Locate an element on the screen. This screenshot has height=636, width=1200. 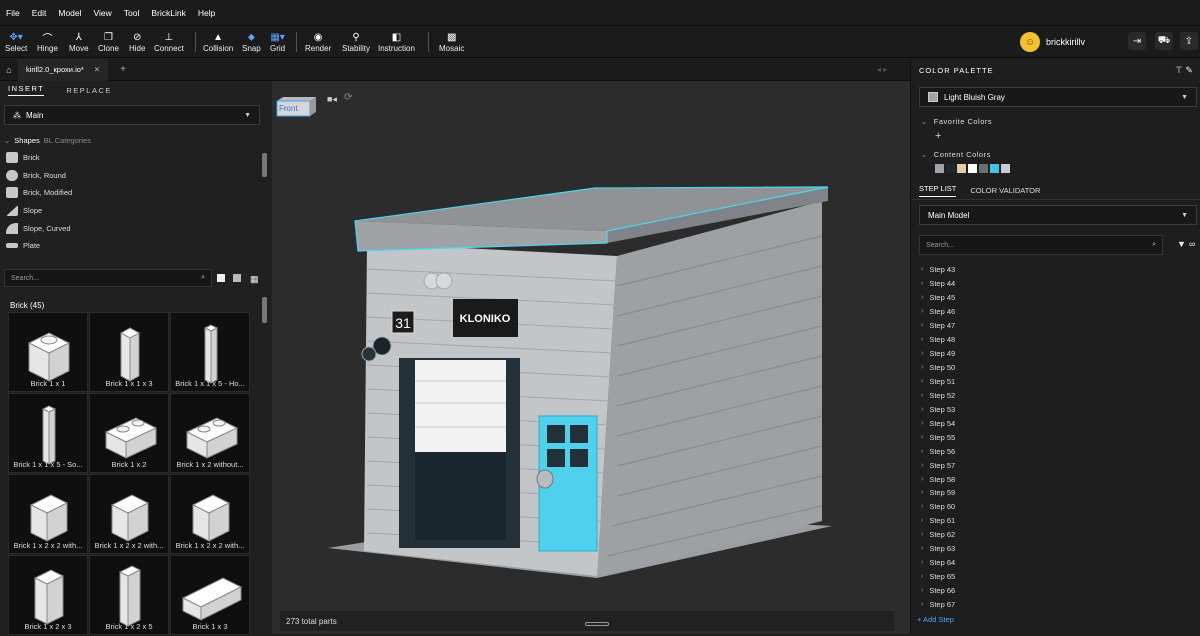
step-item: › Step 66 is located at coordinates (1055, 591).